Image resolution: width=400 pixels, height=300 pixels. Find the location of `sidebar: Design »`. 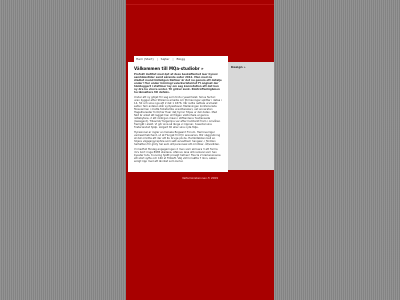

sidebar: Design » is located at coordinates (251, 116).